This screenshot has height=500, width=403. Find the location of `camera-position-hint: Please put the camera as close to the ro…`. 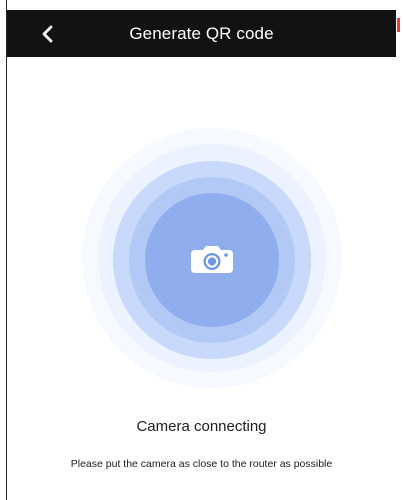

camera-position-hint: Please put the camera as close to the ro… is located at coordinates (201, 464).